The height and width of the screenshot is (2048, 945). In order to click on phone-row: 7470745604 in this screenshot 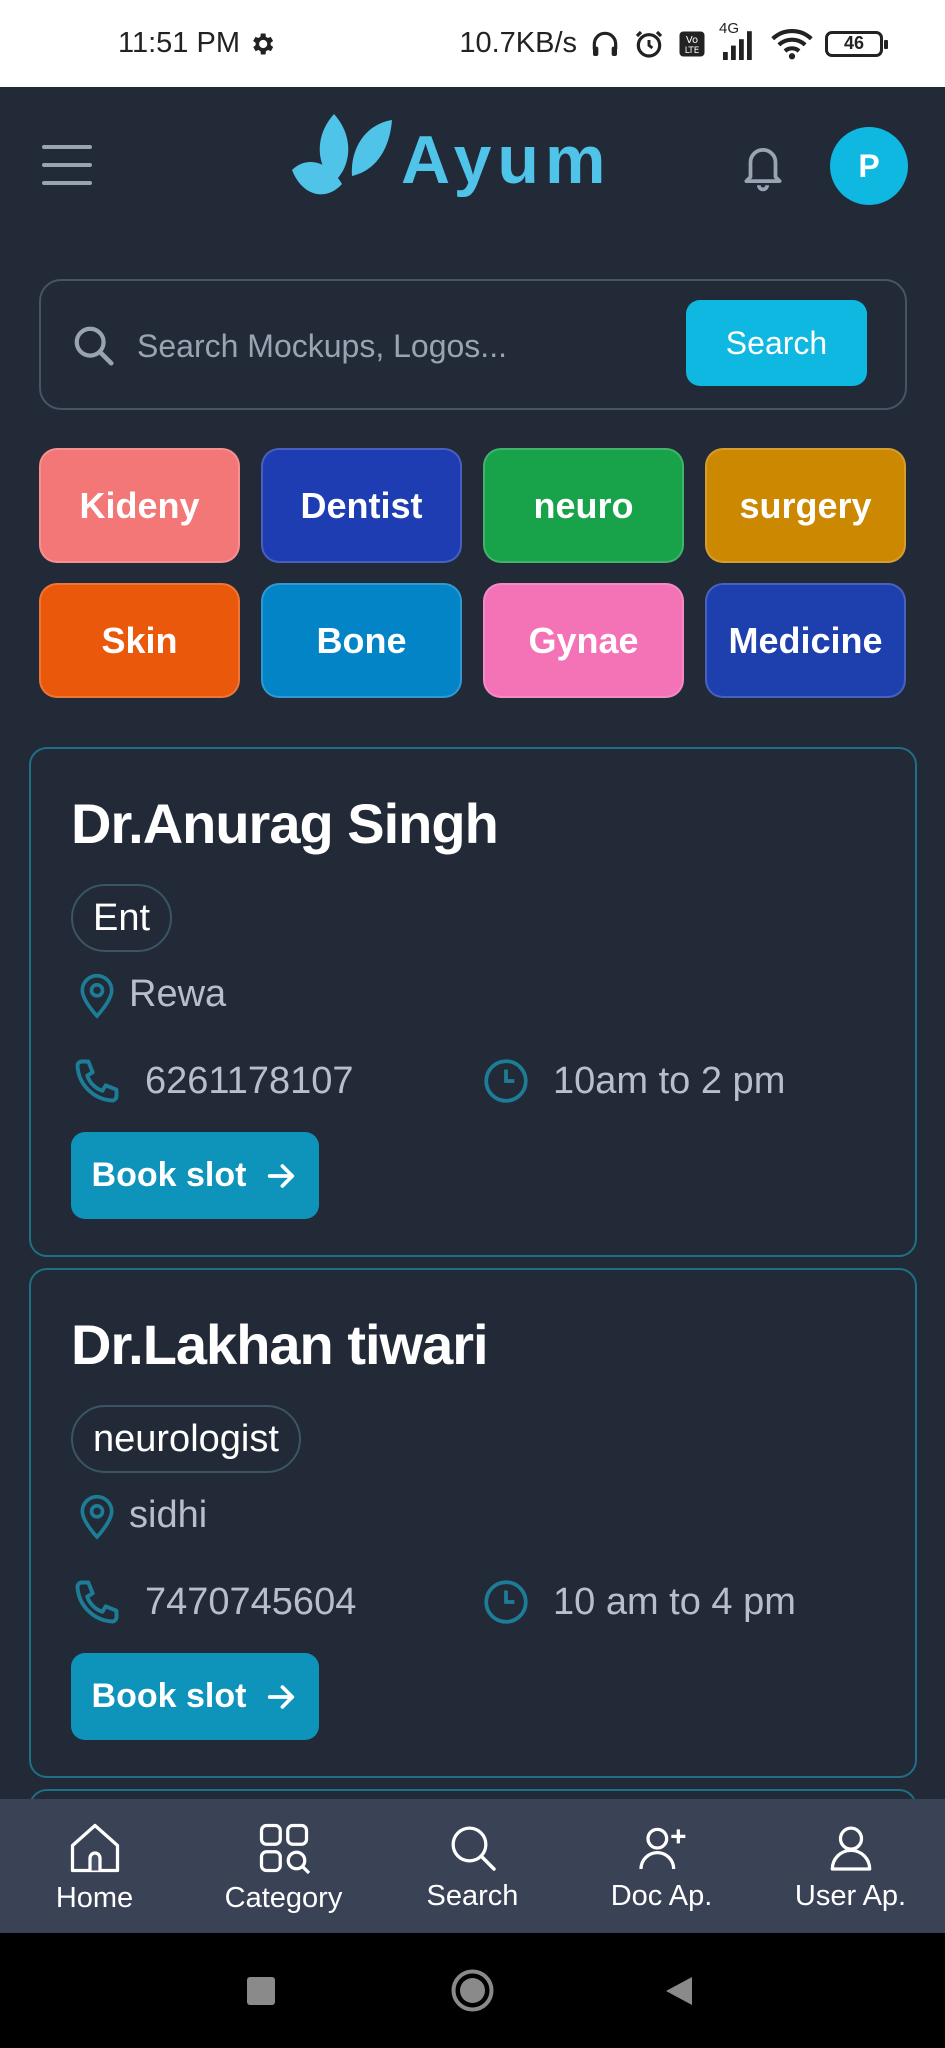, I will do `click(213, 1602)`.